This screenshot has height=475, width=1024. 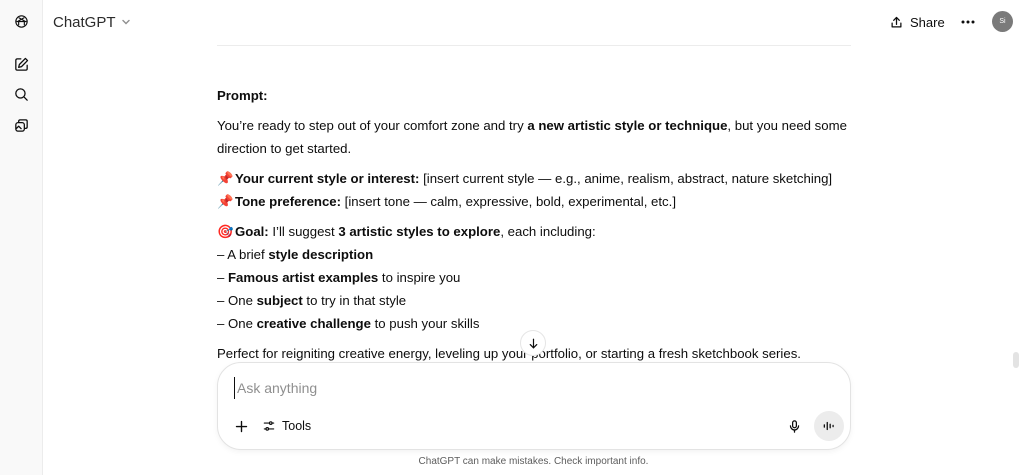 What do you see at coordinates (1002, 21) in the screenshot?
I see `user-avatar: Si` at bounding box center [1002, 21].